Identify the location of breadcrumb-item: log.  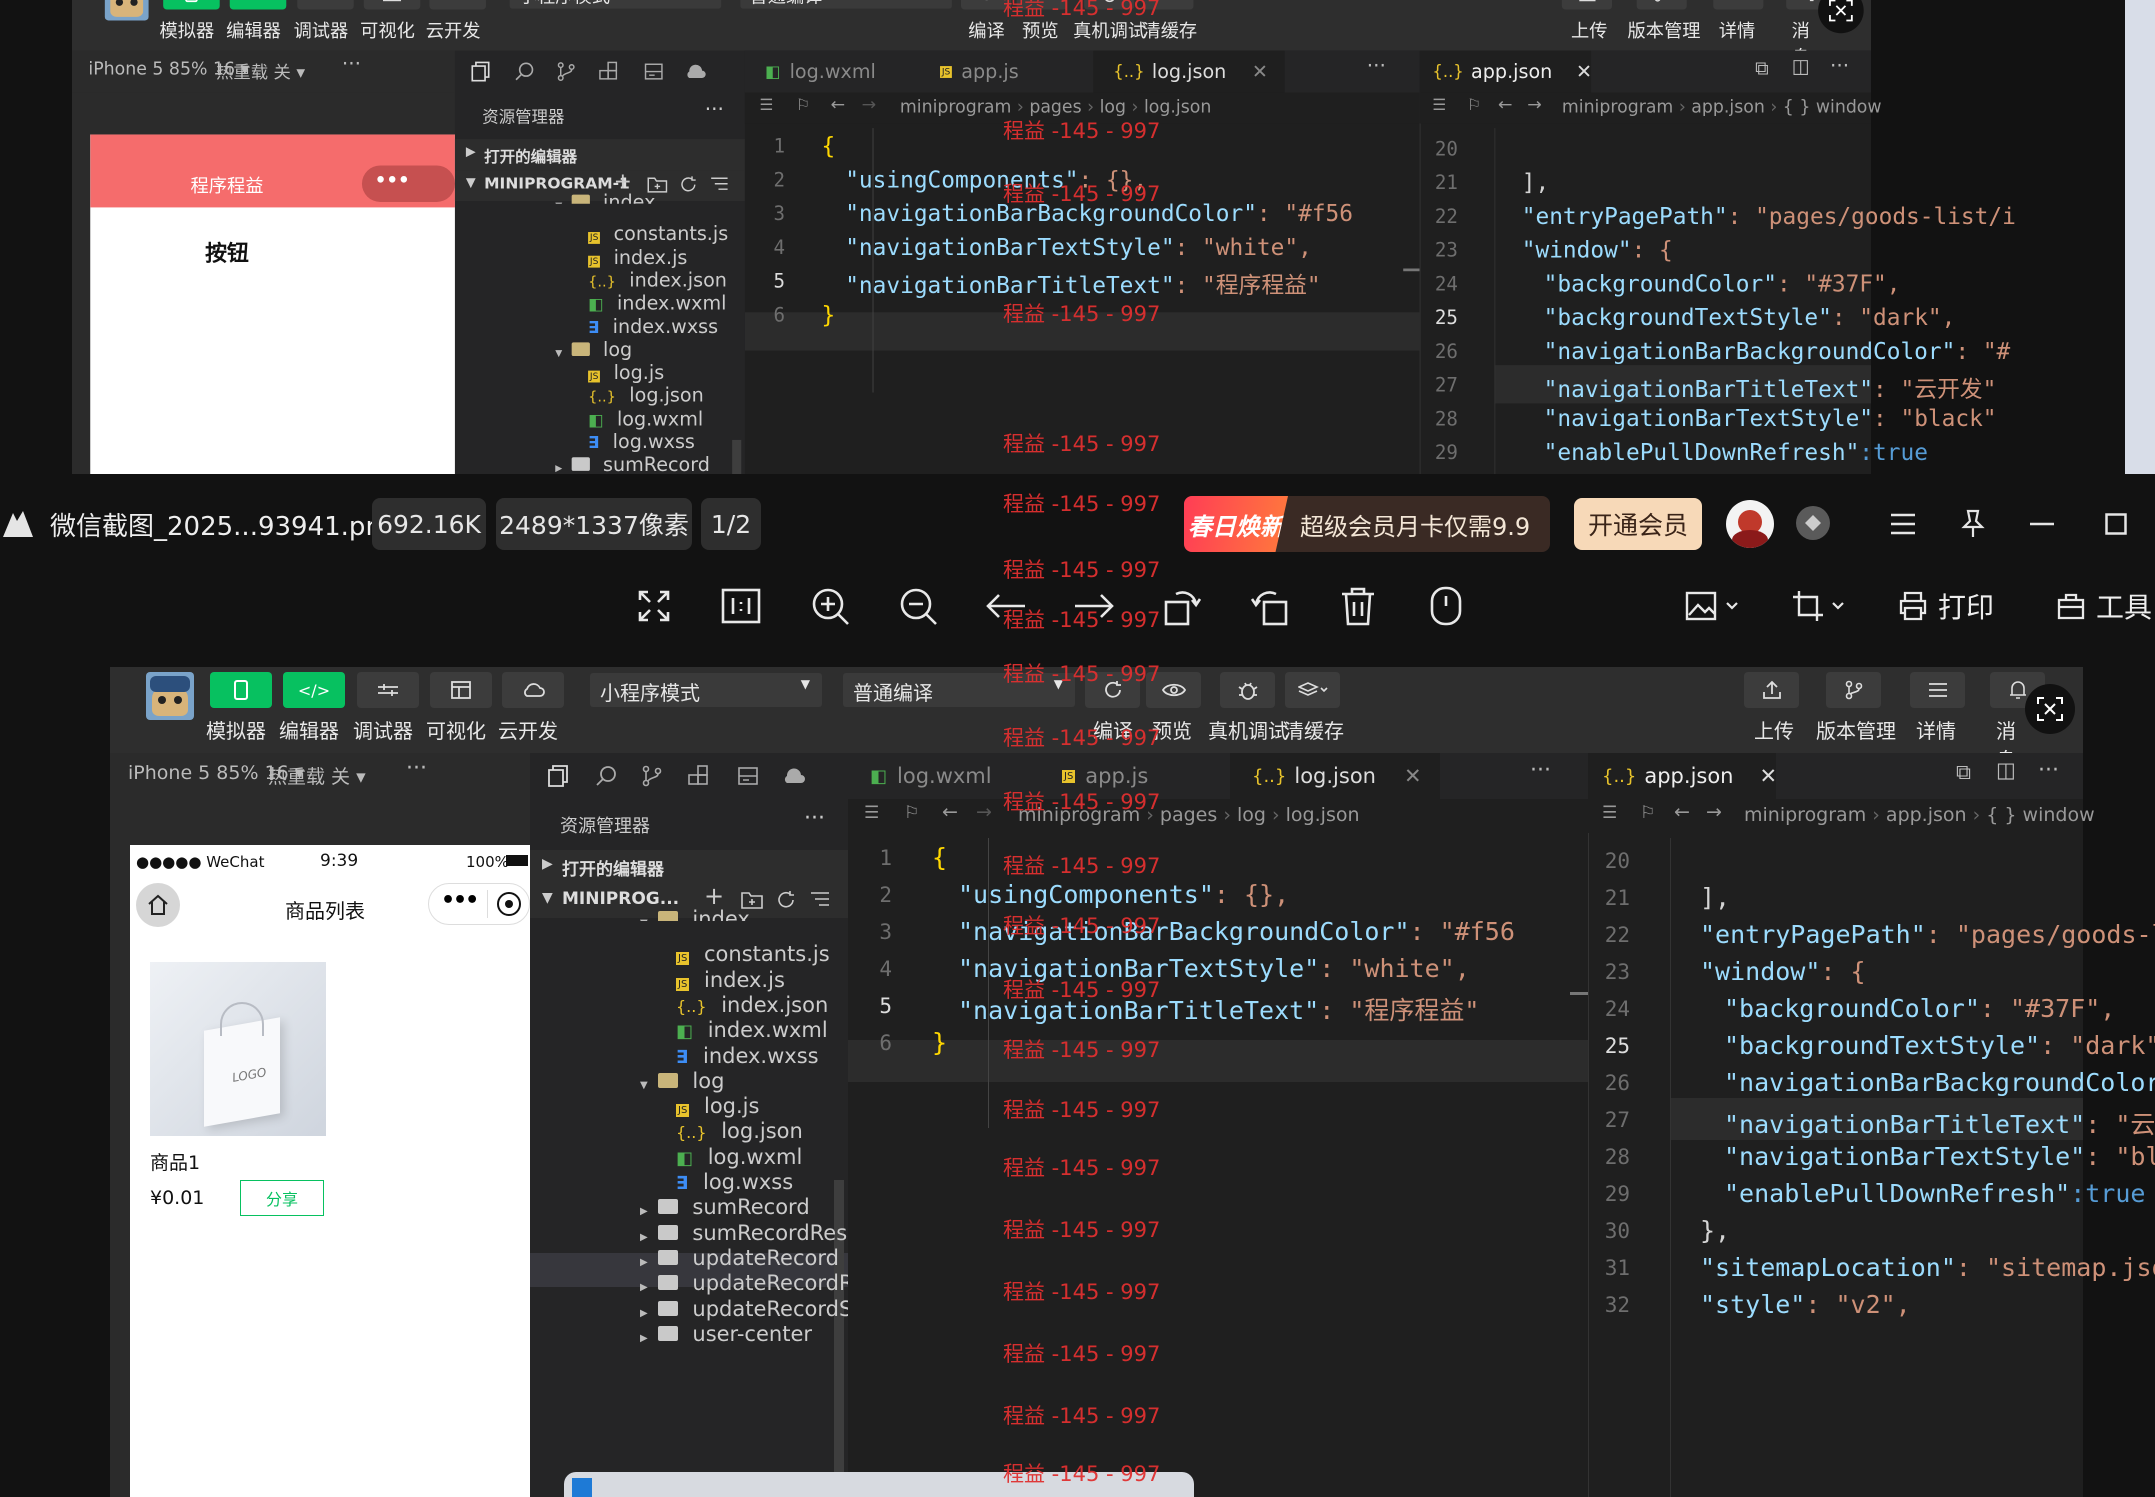
(1251, 815).